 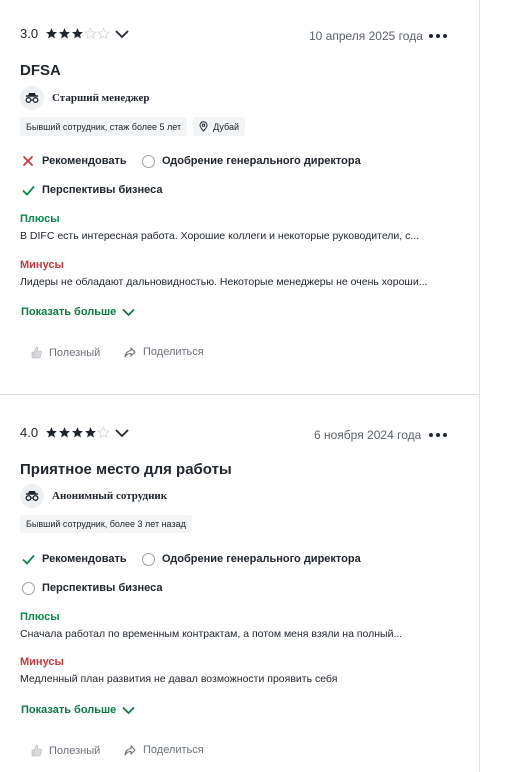 I want to click on author-role: Старший менеджер, so click(x=85, y=98).